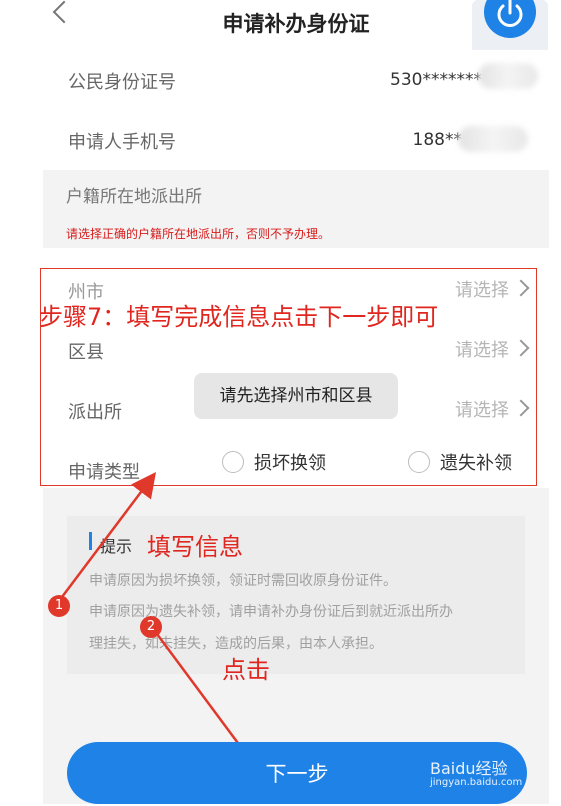 Image resolution: width=561 pixels, height=806 pixels. I want to click on annotation-badge-2: 2, so click(151, 627).